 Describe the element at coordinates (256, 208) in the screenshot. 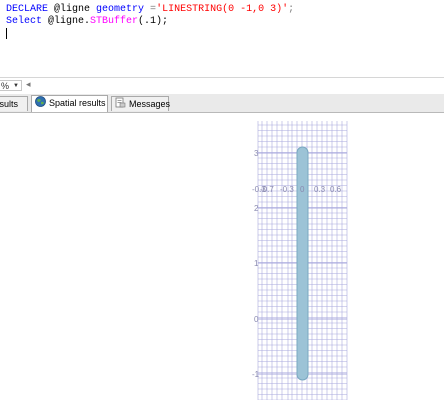

I see `y-tick-label: 2` at that location.